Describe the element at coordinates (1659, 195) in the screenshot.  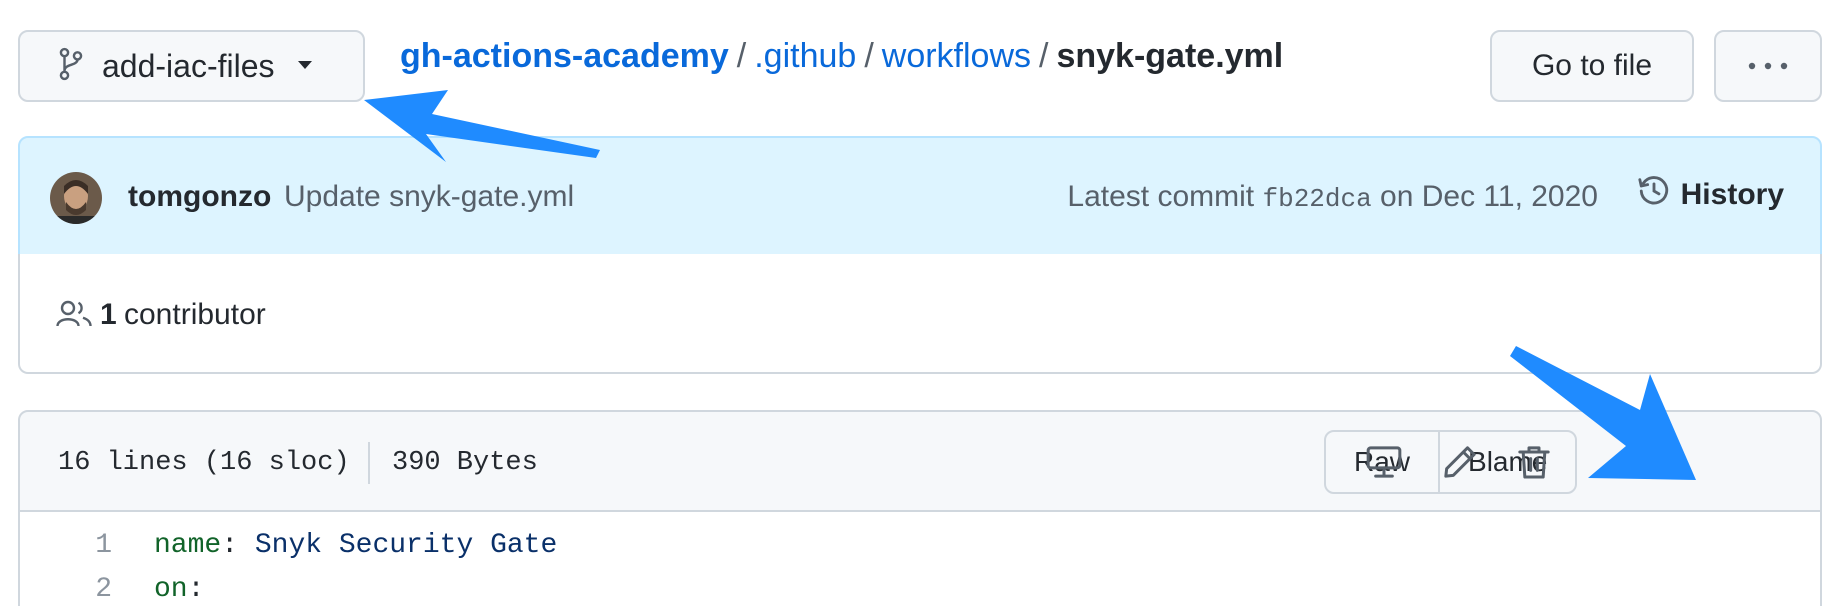
I see `history-icon` at that location.